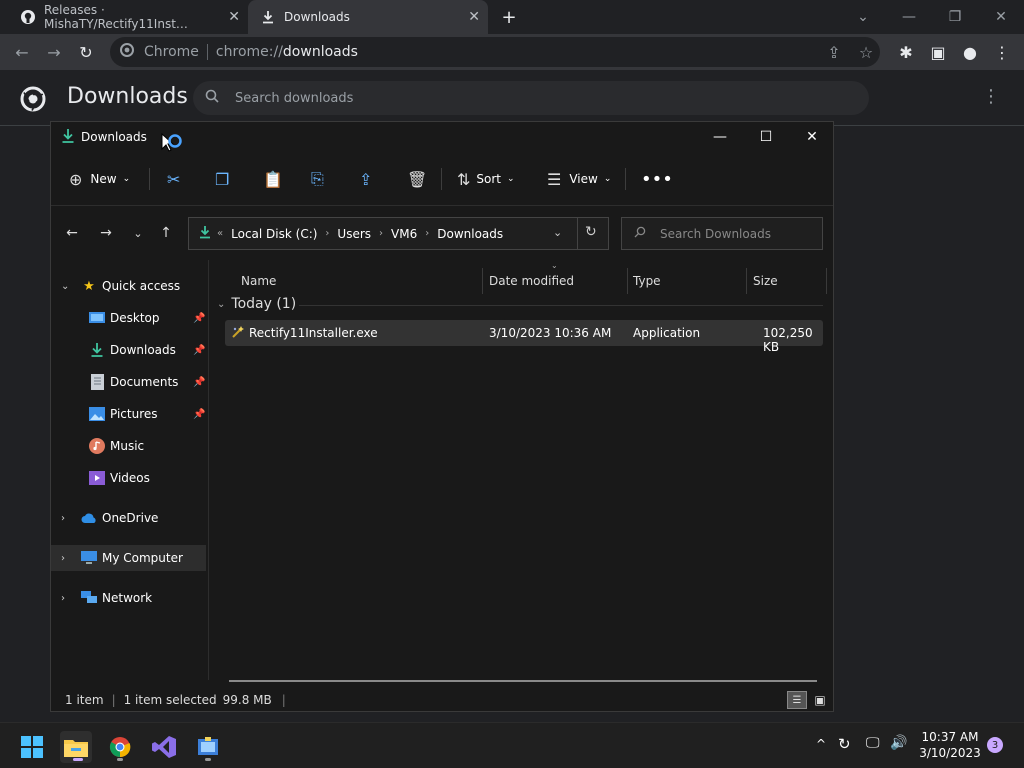  Describe the element at coordinates (354, 234) in the screenshot. I see `crumb-users: Users` at that location.